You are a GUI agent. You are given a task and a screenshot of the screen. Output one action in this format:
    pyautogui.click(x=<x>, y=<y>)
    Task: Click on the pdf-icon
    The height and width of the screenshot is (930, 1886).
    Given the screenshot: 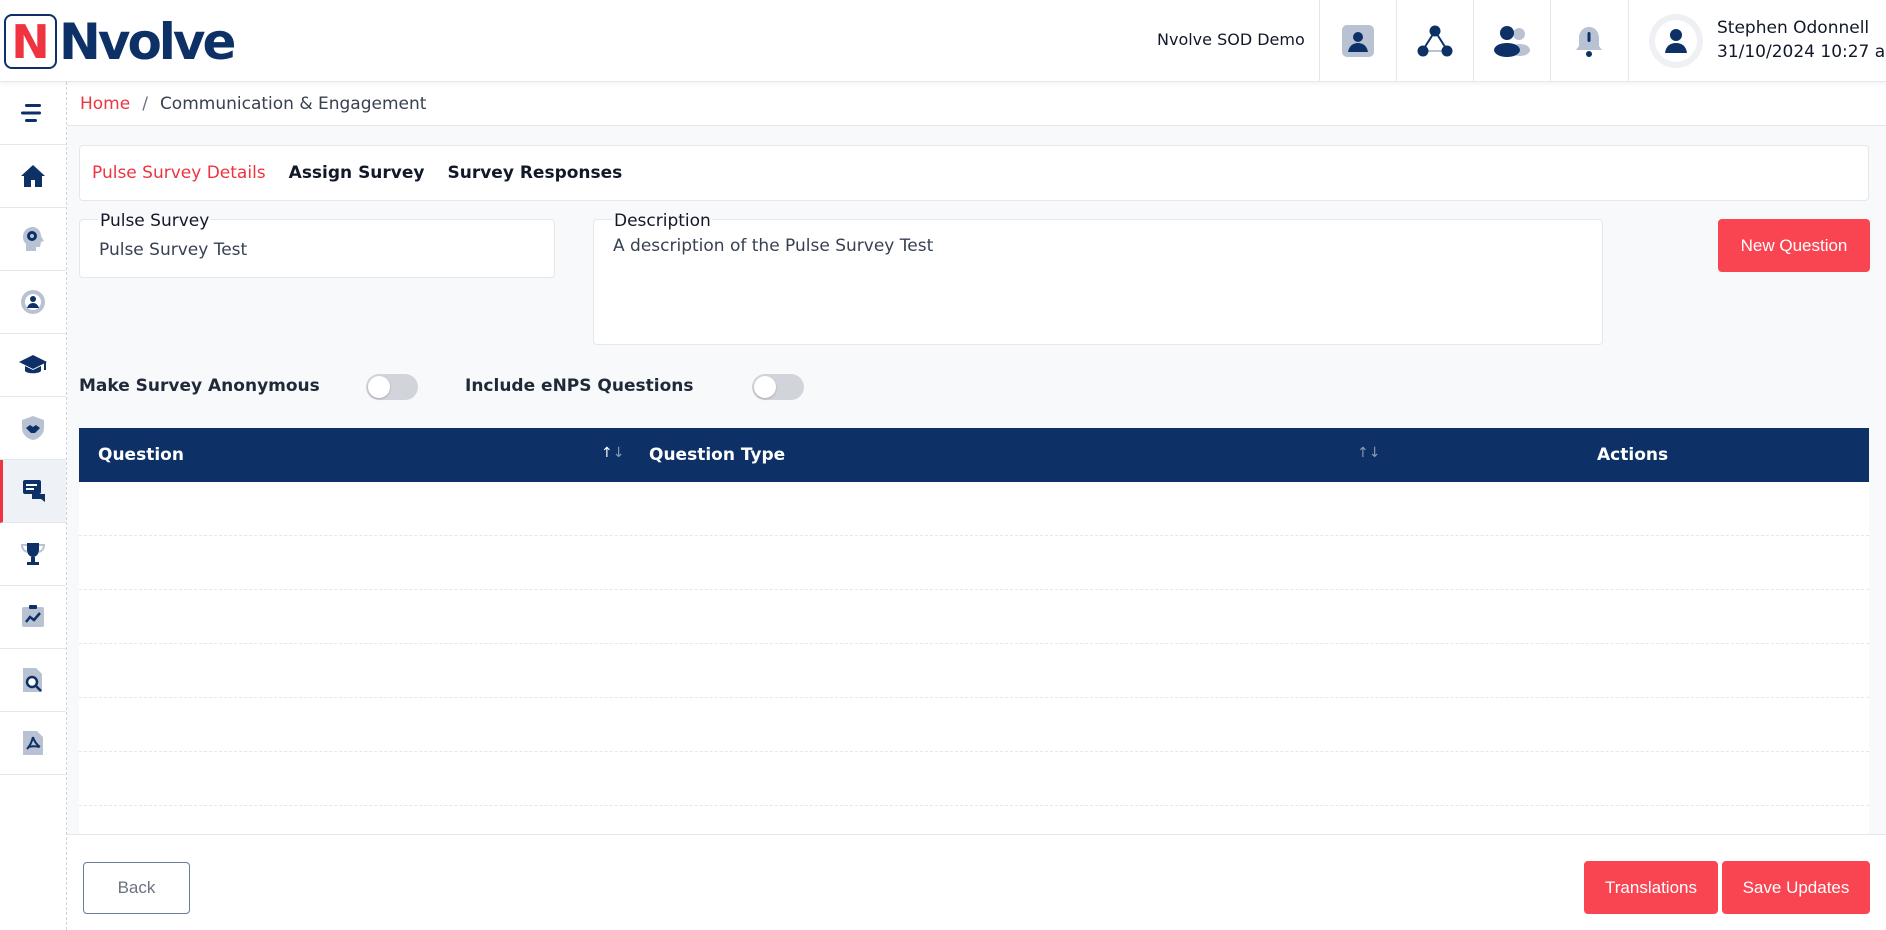 What is the action you would take?
    pyautogui.click(x=33, y=743)
    